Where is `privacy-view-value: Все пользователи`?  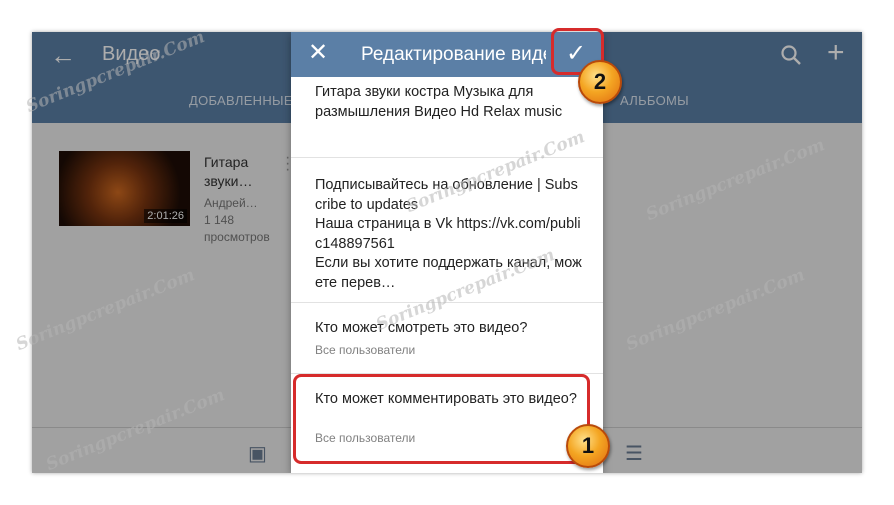
privacy-view-value: Все пользователи is located at coordinates (365, 350).